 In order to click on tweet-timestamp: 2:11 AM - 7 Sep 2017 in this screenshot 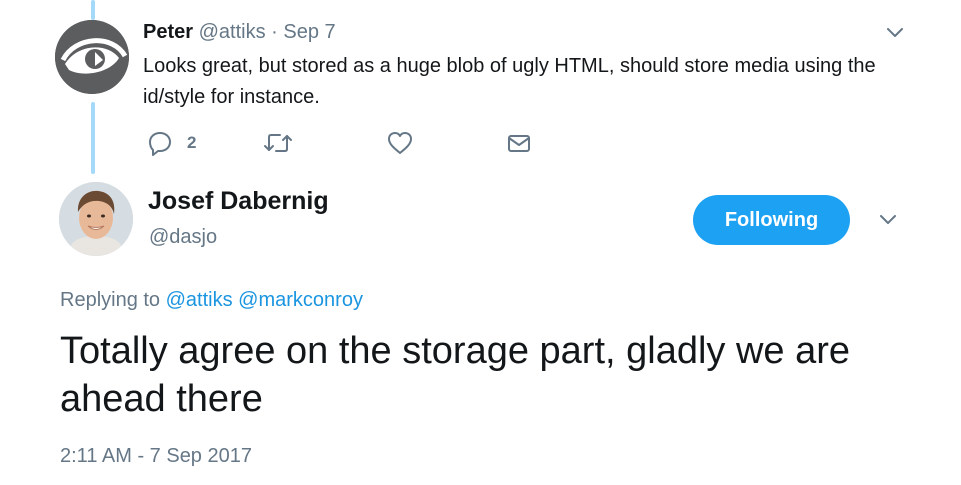, I will do `click(156, 456)`.